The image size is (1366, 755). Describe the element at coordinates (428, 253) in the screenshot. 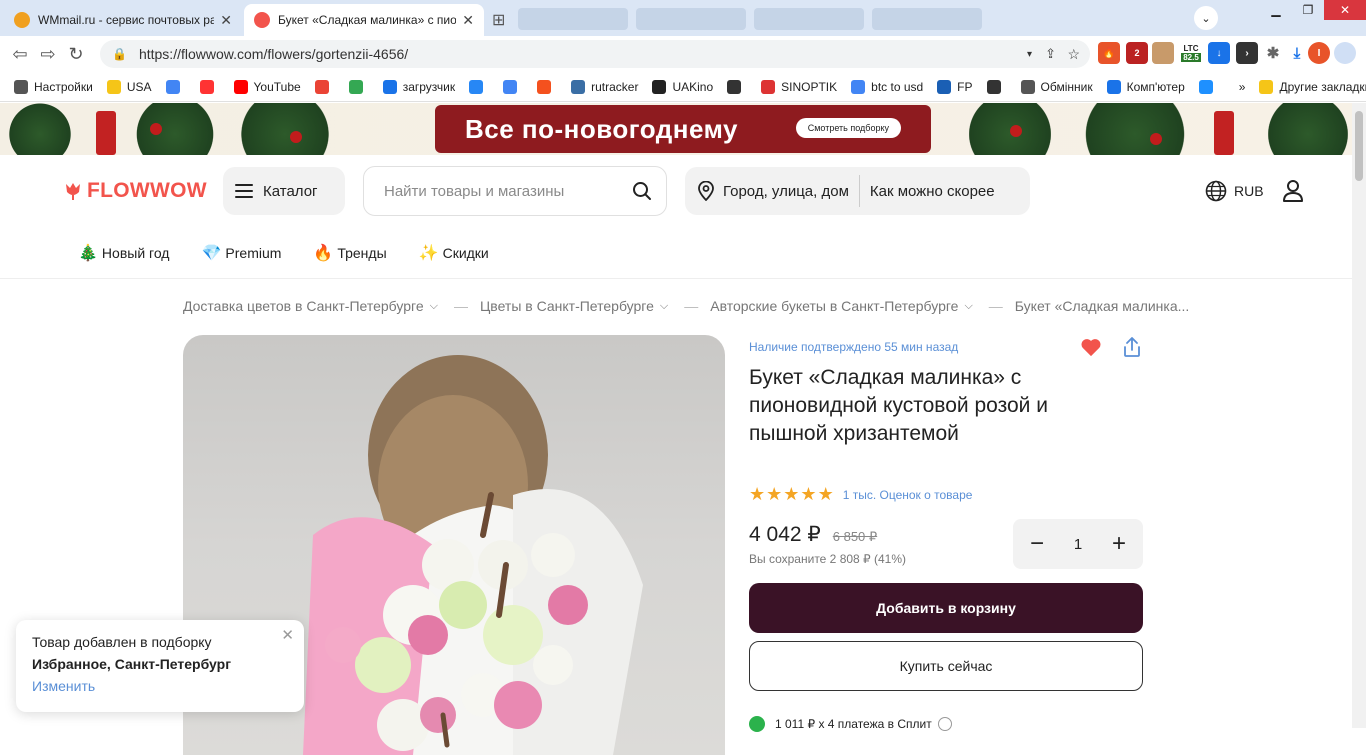

I see `sparkles-icon: ✨` at that location.